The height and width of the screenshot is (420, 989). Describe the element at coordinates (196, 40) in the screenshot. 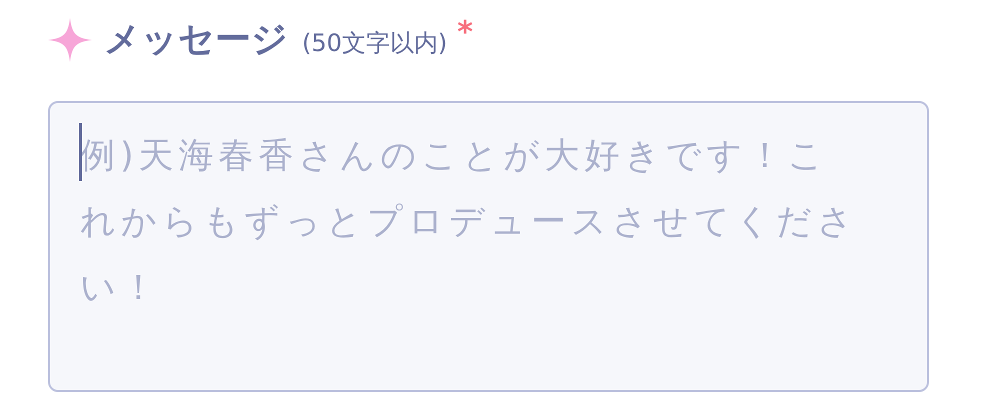

I see `field-label: メッセージ` at that location.